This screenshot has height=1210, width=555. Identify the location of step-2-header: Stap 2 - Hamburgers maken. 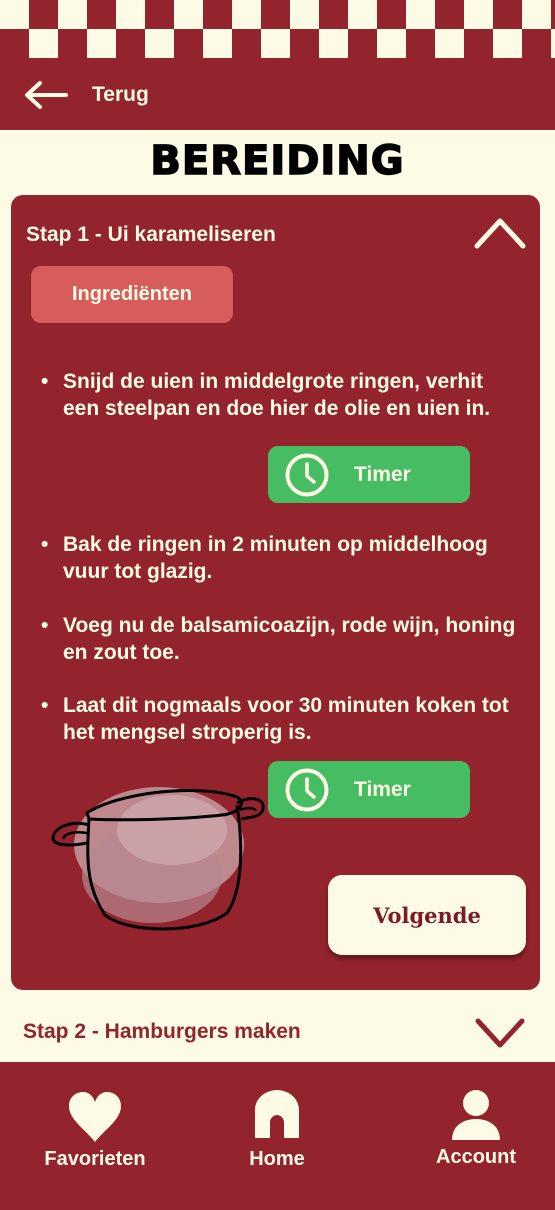
(277, 1031).